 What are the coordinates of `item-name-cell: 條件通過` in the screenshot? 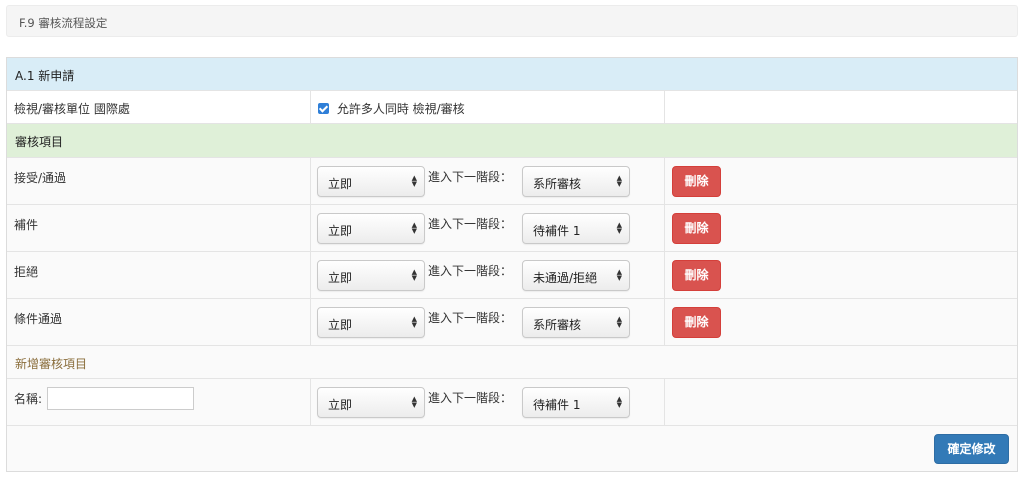 It's located at (159, 322).